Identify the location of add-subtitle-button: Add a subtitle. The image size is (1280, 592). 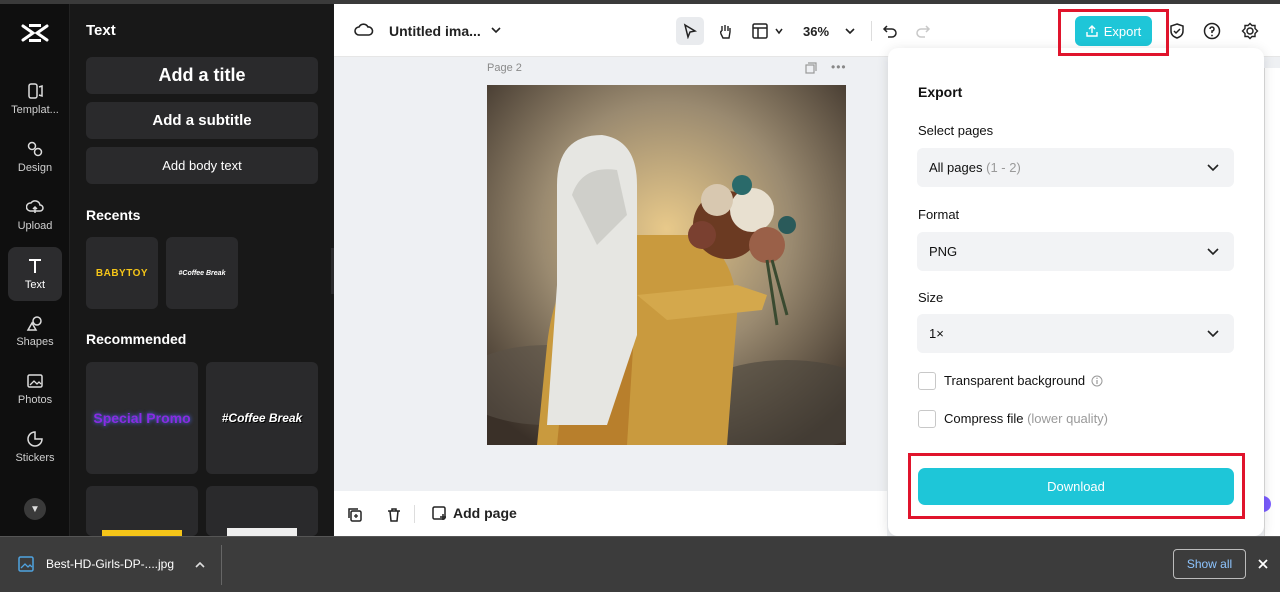
(202, 120).